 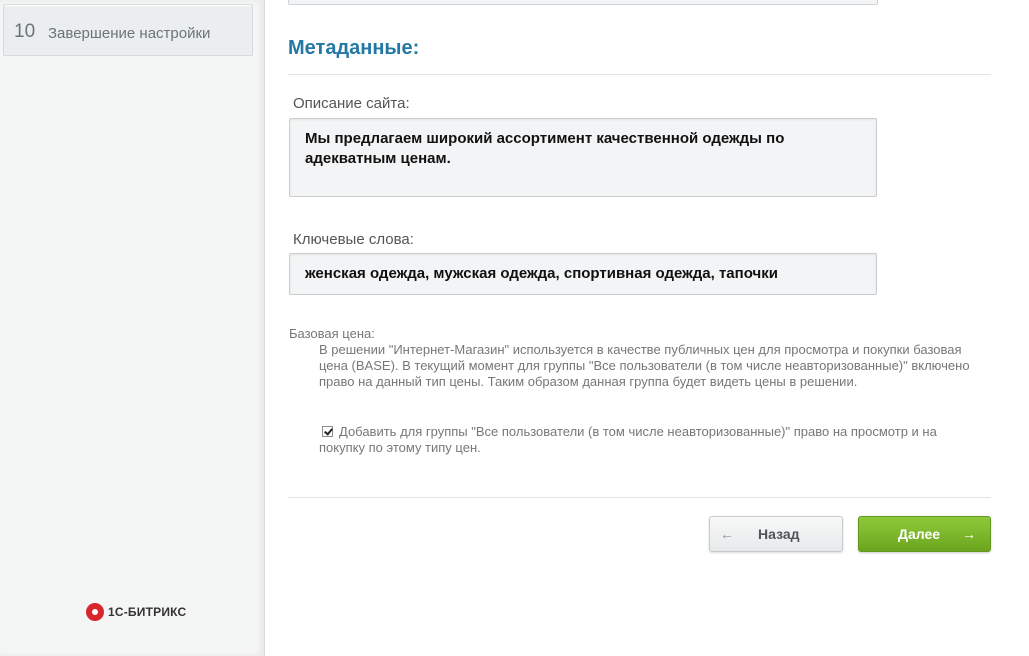 I want to click on arrow-left-icon: ←, so click(x=727, y=534).